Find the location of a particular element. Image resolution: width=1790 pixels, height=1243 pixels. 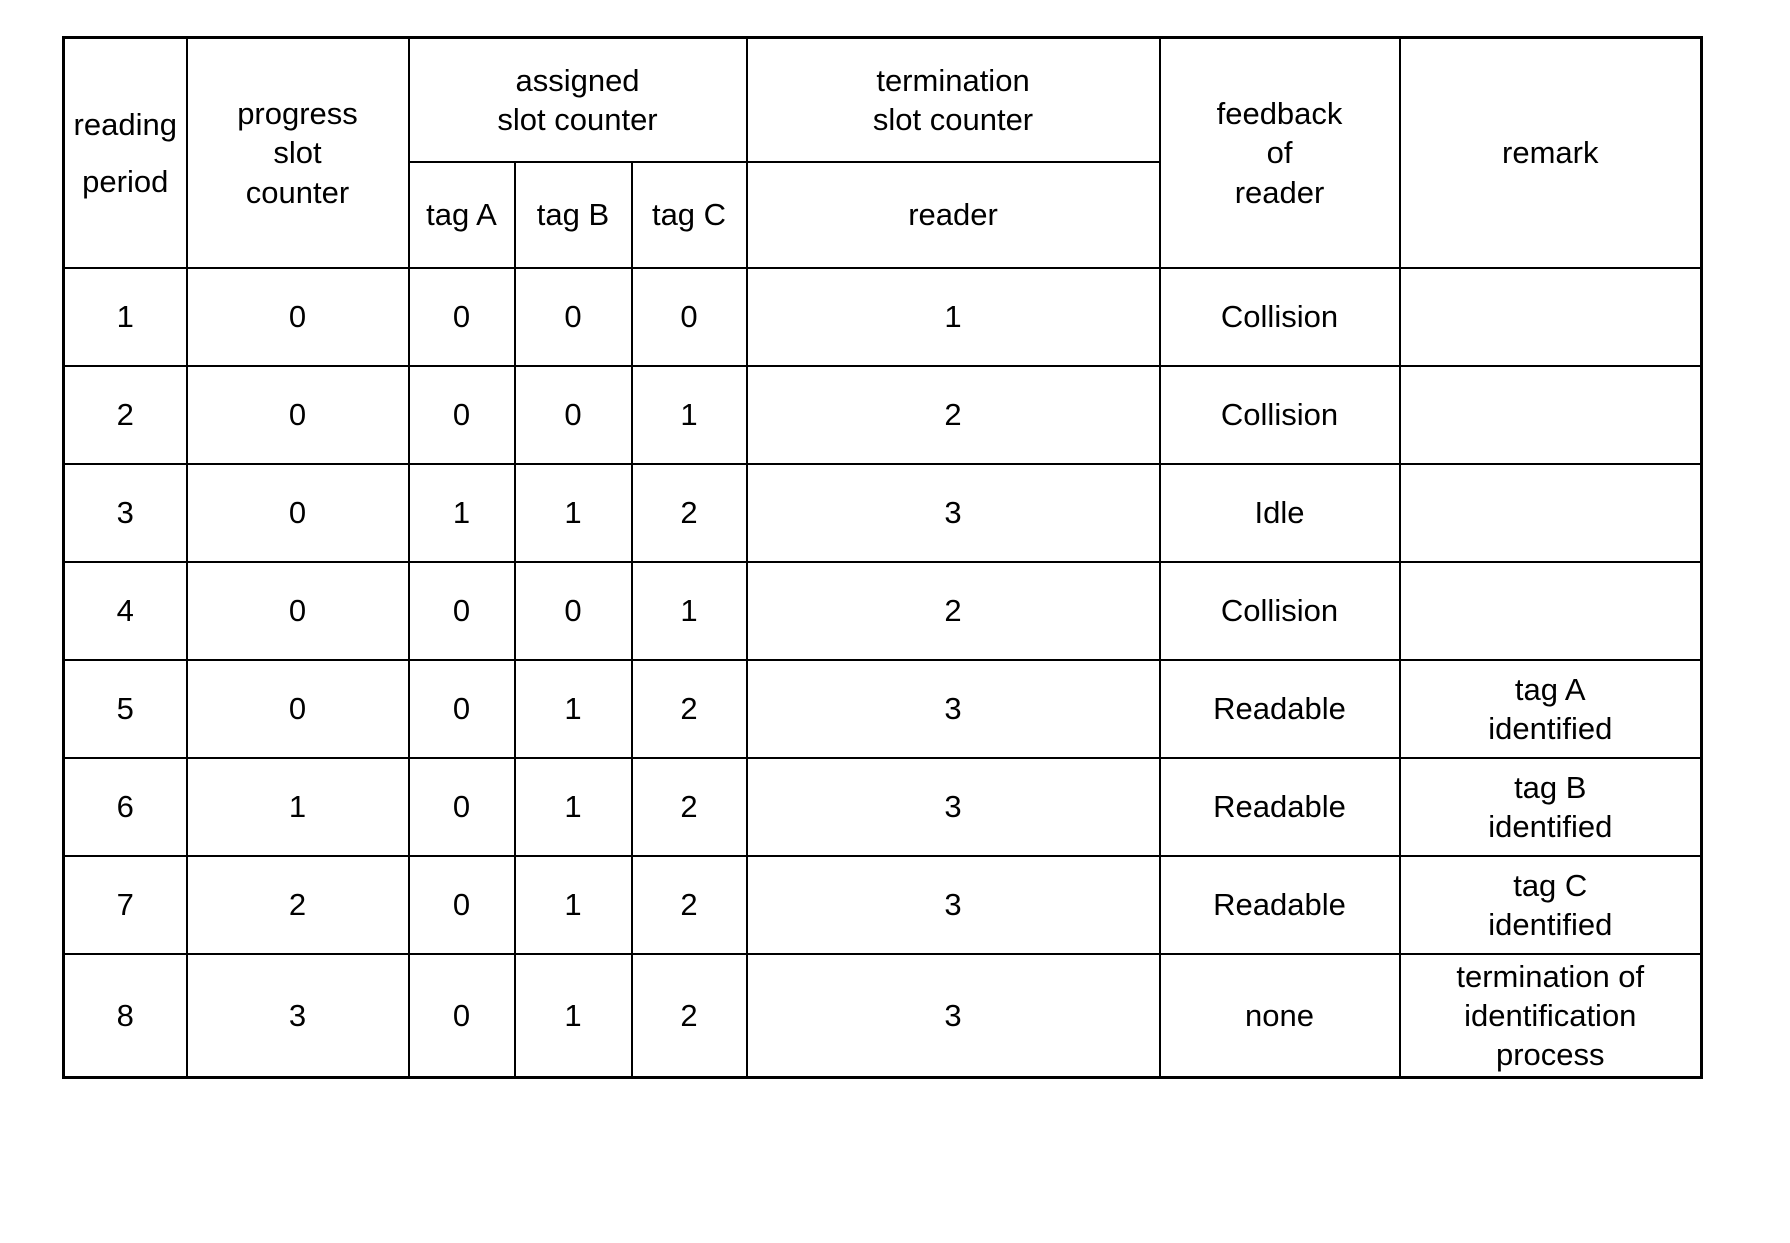

cell-progress-slot-counter: 3 is located at coordinates (297, 1016).